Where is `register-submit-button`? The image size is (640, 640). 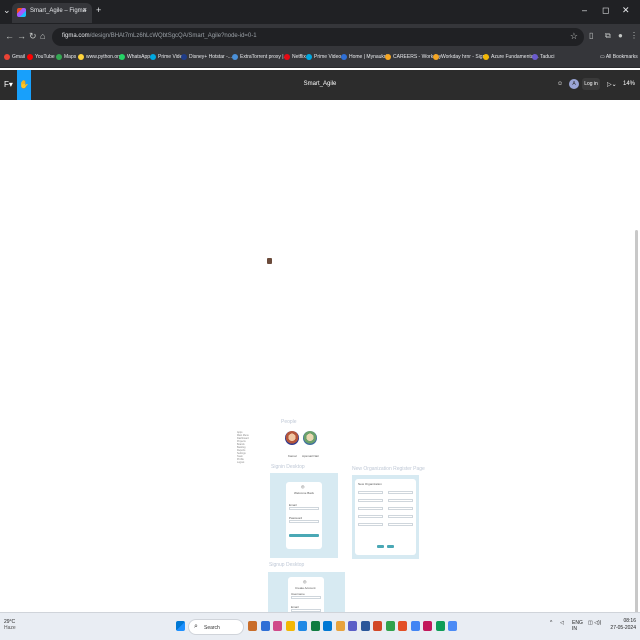 register-submit-button is located at coordinates (390, 546).